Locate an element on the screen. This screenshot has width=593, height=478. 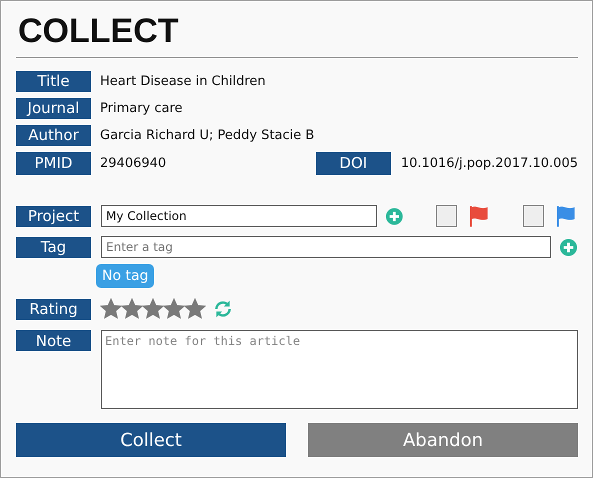
field-value: Heart Disease in Children is located at coordinates (183, 81).